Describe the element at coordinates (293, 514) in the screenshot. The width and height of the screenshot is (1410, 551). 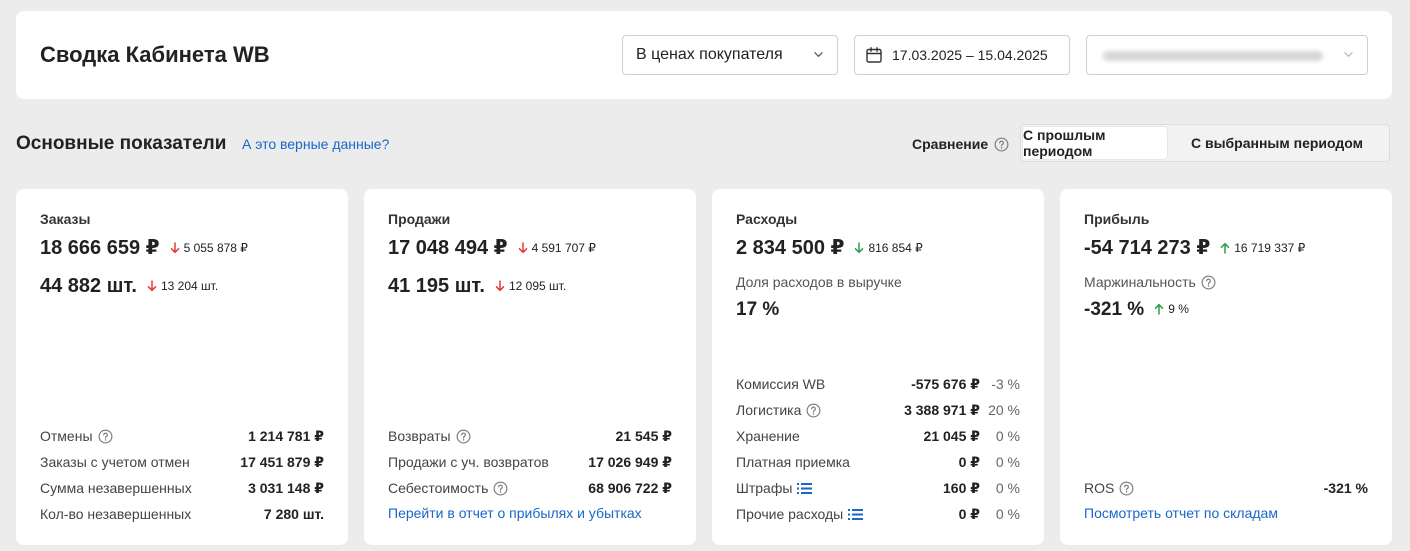
I see `row-value: 7 280 шт.` at that location.